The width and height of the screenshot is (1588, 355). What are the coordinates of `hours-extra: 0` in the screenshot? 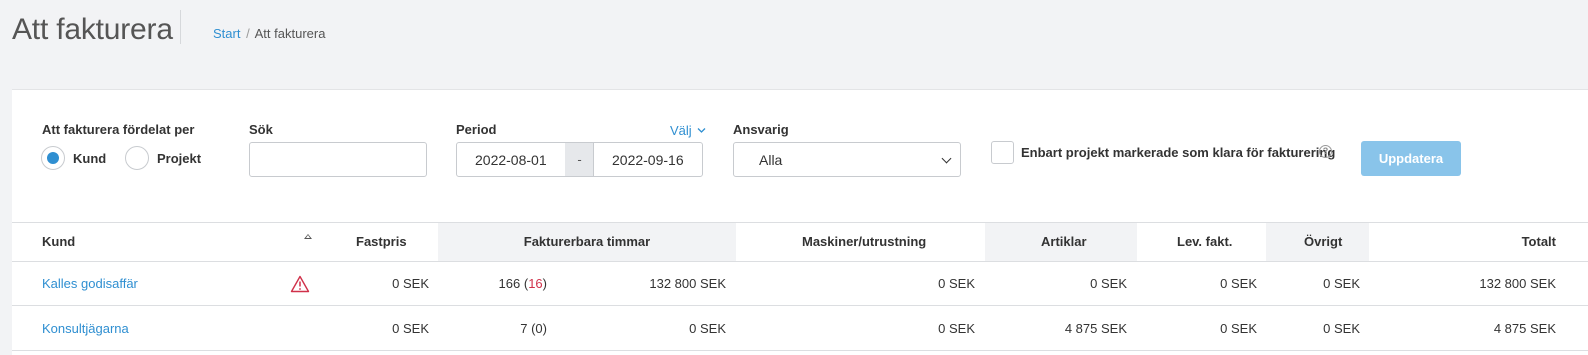 It's located at (539, 328).